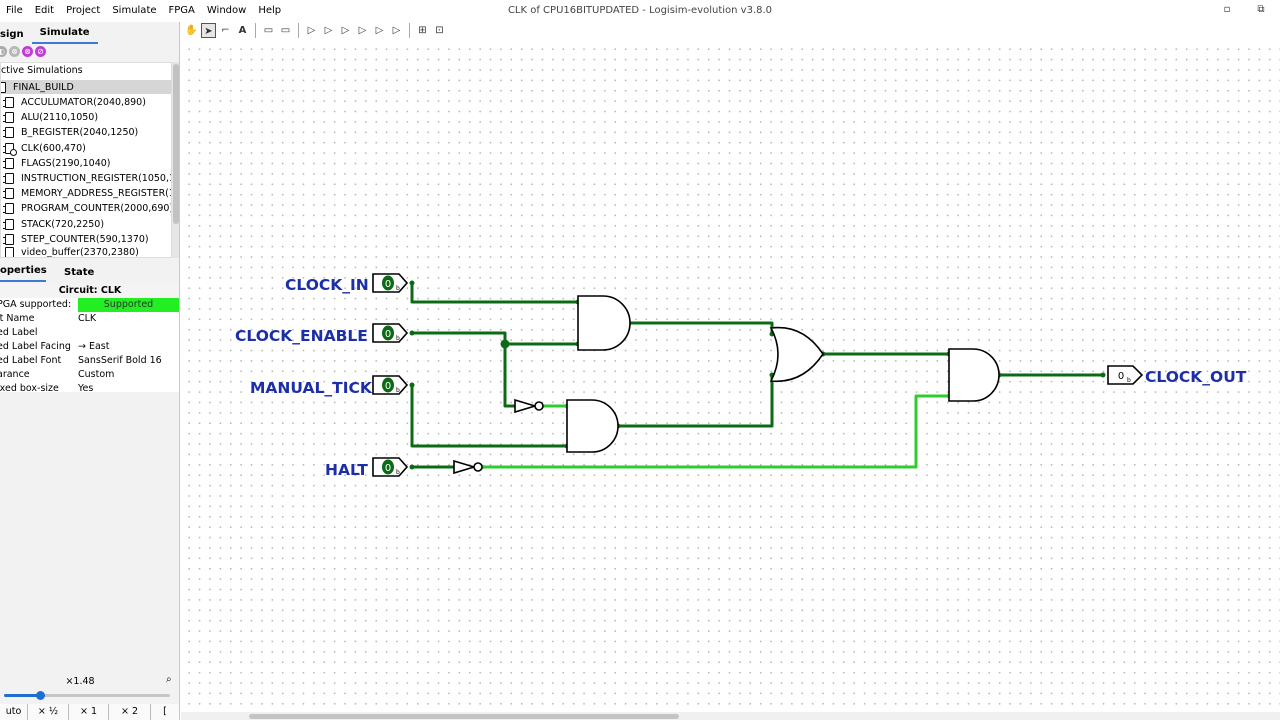  What do you see at coordinates (85, 239) in the screenshot?
I see `tree-item-label: STEP_COUNTER(590,1370)` at bounding box center [85, 239].